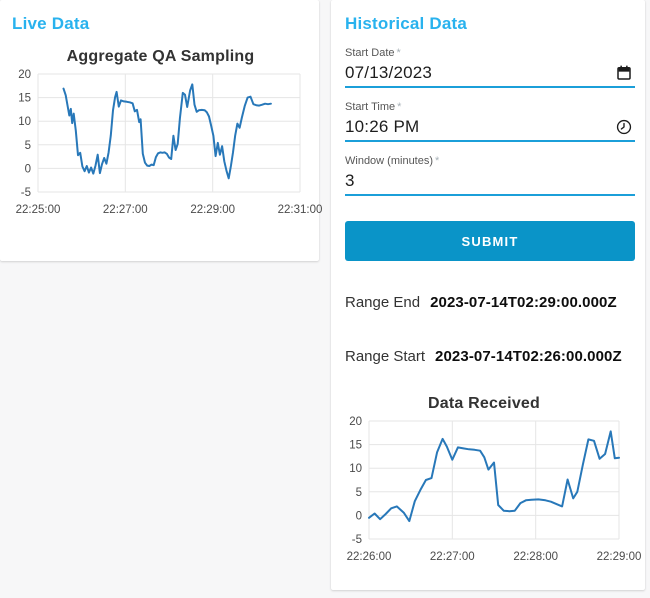  What do you see at coordinates (406, 23) in the screenshot?
I see `historical-data-heading: Historical Data` at bounding box center [406, 23].